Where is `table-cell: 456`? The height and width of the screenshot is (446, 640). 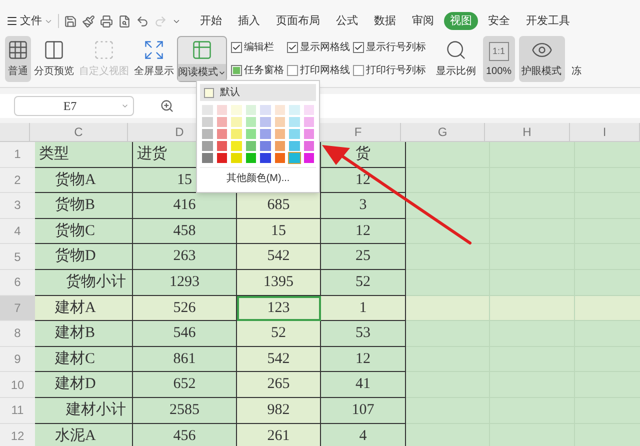 table-cell: 456 is located at coordinates (185, 435).